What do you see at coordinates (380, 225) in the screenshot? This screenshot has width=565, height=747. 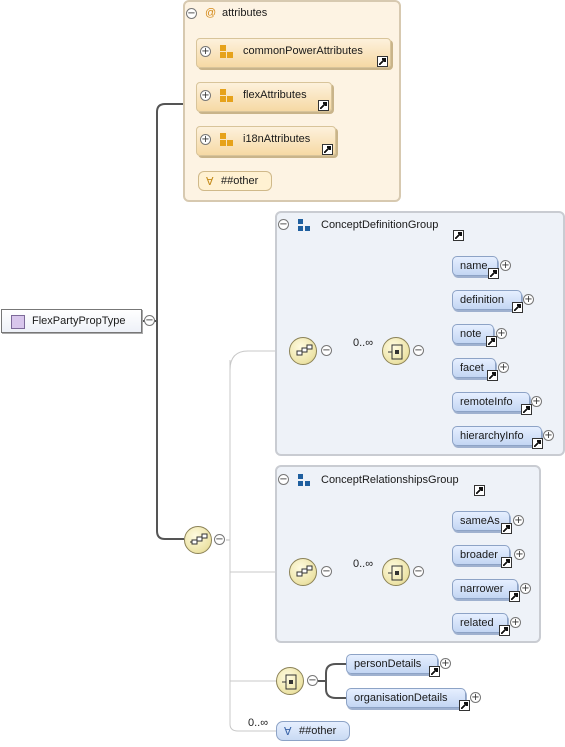 I see `group-title: ConceptDefinitionGroup` at bounding box center [380, 225].